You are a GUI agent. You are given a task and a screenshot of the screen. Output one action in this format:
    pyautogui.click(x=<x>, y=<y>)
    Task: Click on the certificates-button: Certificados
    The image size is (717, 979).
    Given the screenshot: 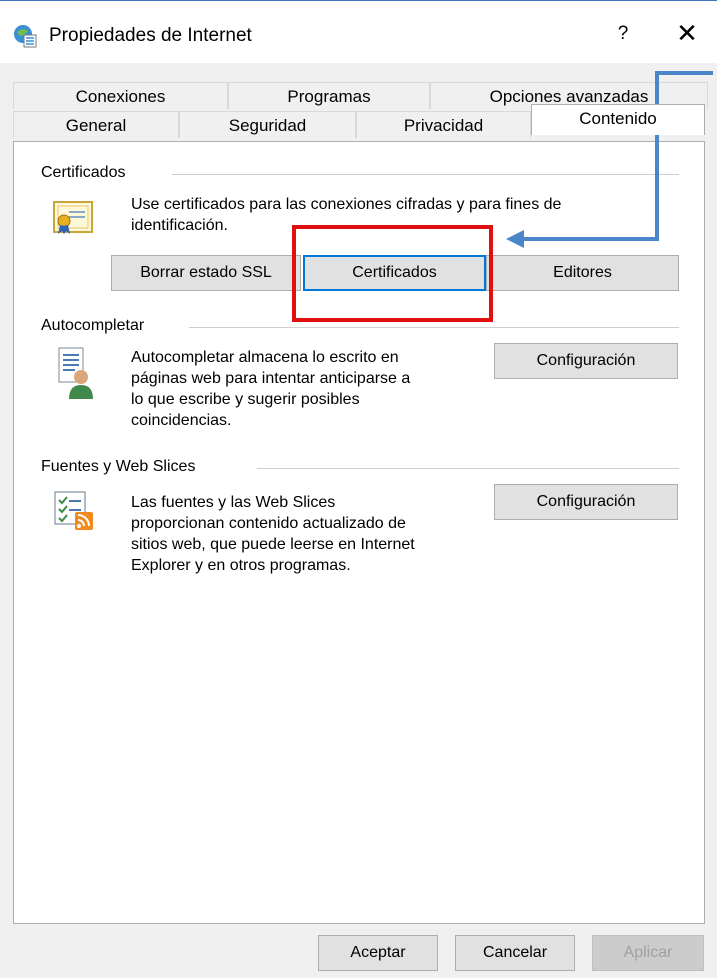 What is the action you would take?
    pyautogui.click(x=394, y=273)
    